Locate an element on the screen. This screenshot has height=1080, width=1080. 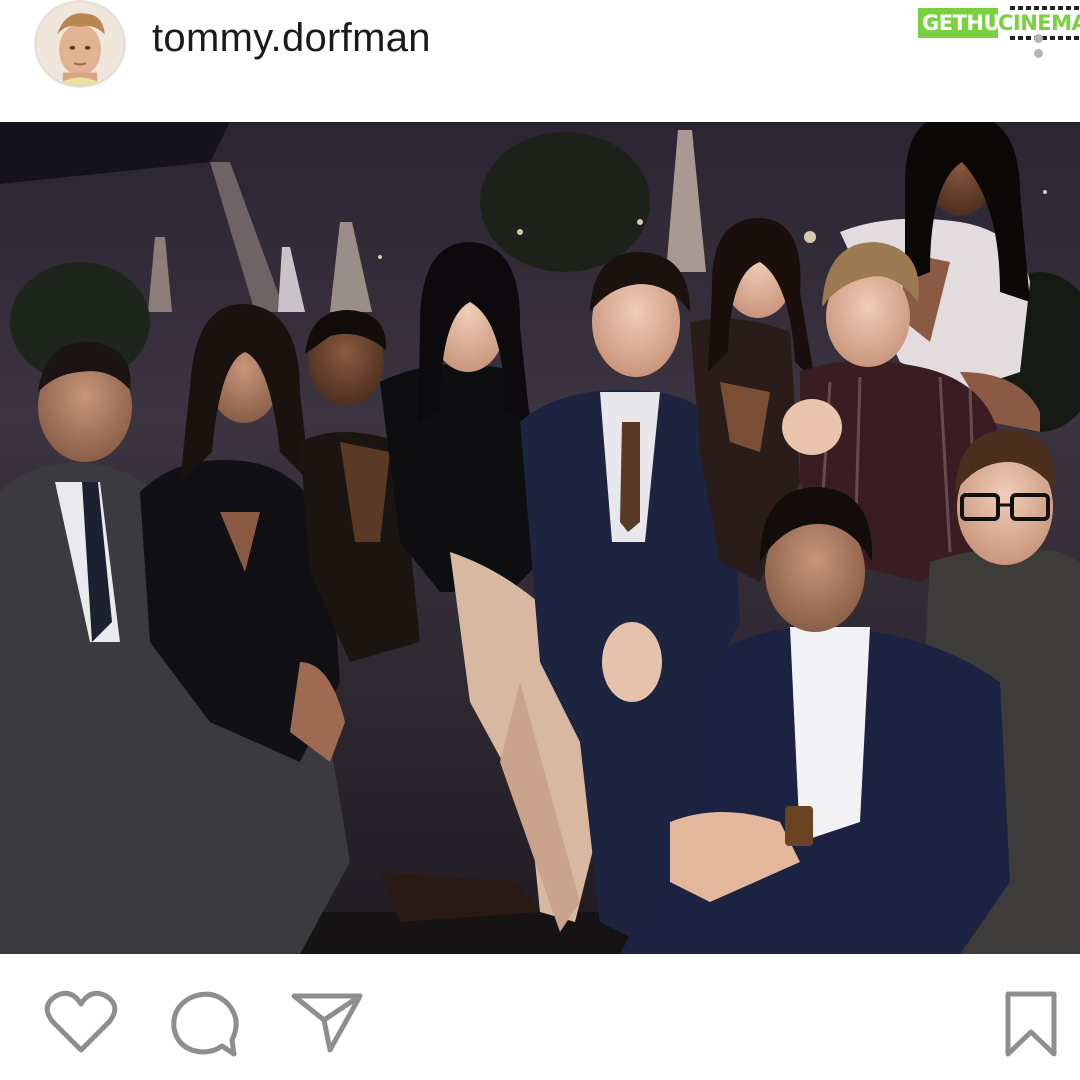
comment-icon is located at coordinates (205, 1024).